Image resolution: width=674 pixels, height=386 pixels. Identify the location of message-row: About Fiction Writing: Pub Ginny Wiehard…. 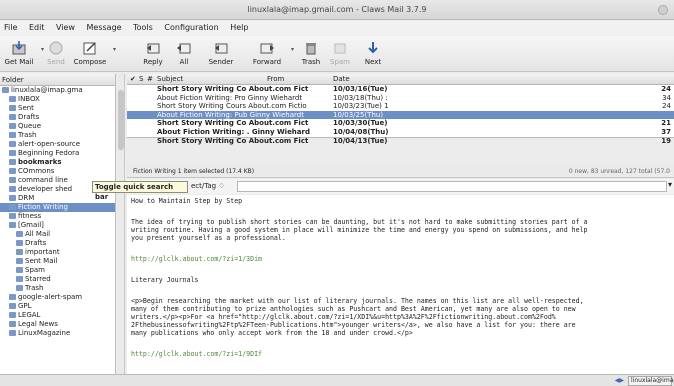
(400, 115).